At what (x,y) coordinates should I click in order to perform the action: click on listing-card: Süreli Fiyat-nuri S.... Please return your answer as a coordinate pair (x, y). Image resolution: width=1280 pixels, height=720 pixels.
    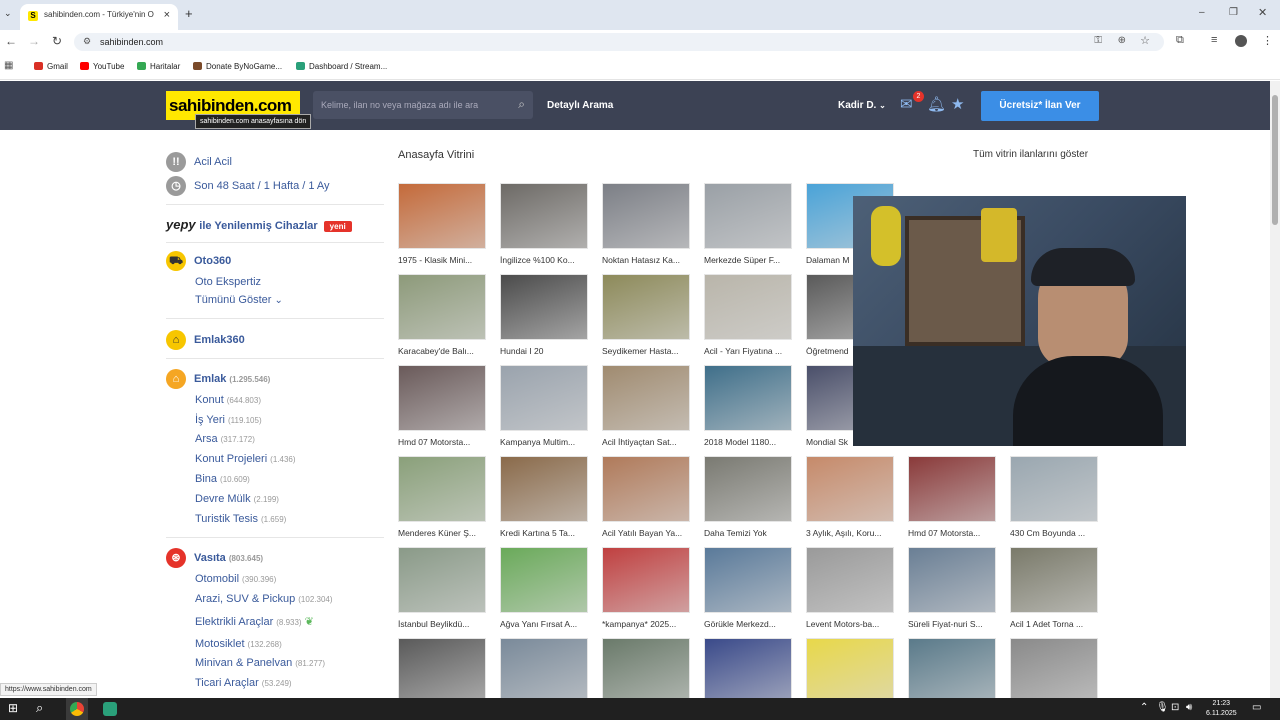
    Looking at the image, I should click on (952, 588).